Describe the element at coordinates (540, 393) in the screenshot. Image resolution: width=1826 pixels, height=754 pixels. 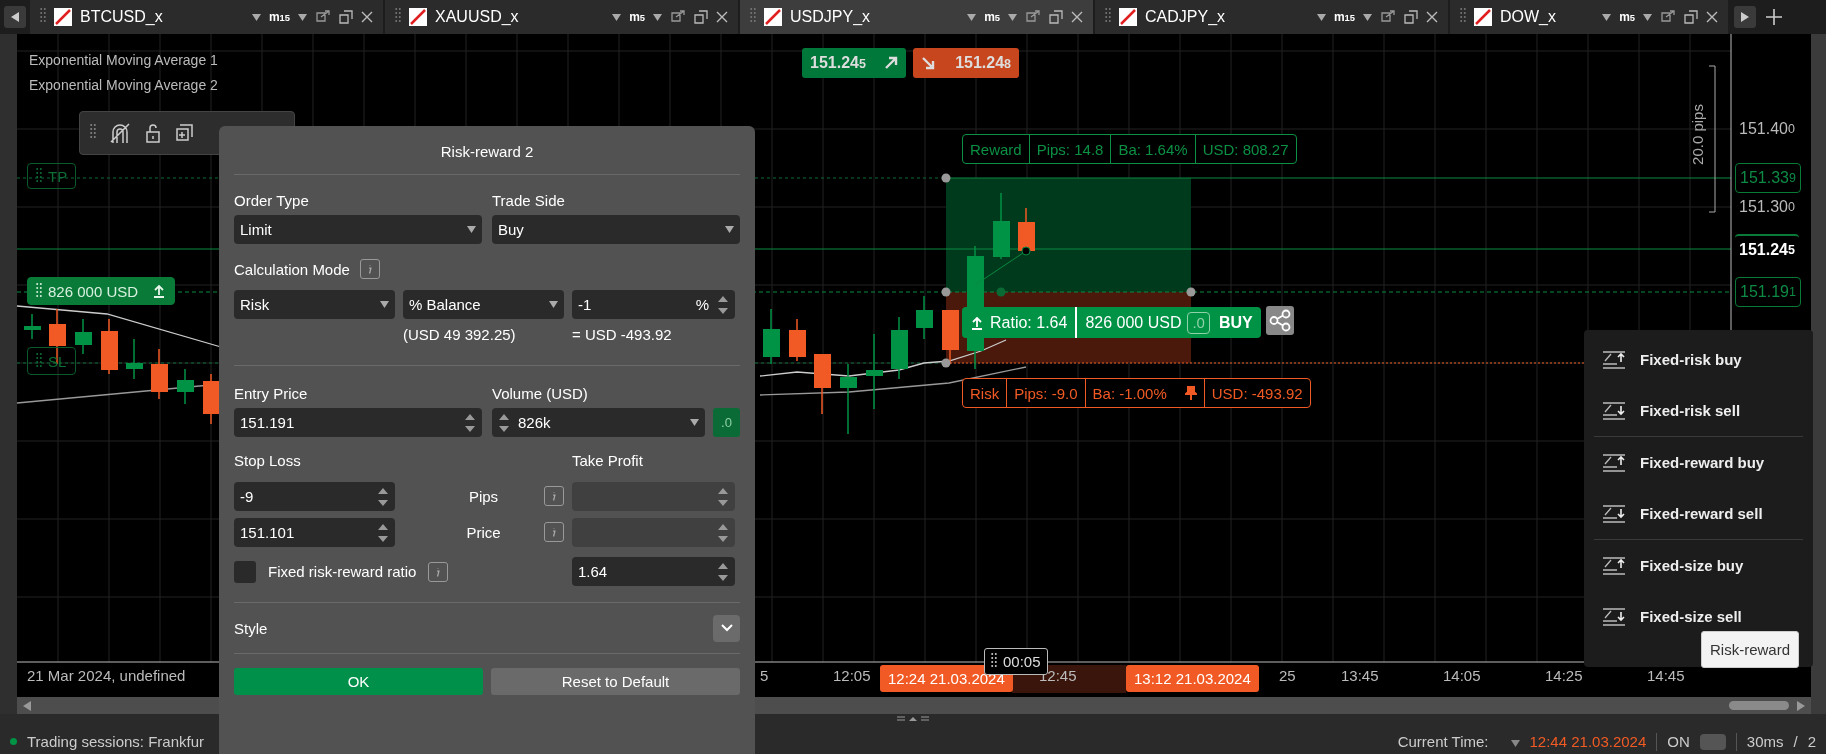
I see `field-label: Volume (USD)` at that location.